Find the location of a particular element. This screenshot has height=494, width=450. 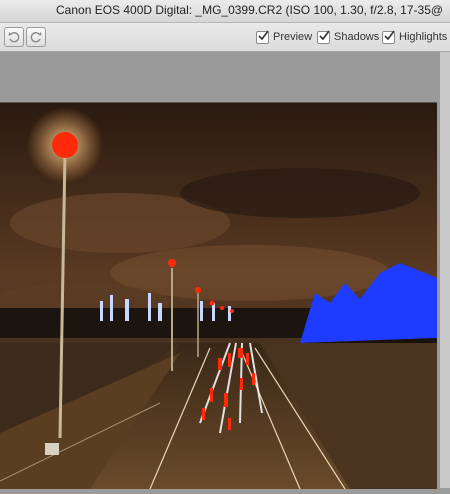

preview-checkbox: Preview is located at coordinates (284, 37).